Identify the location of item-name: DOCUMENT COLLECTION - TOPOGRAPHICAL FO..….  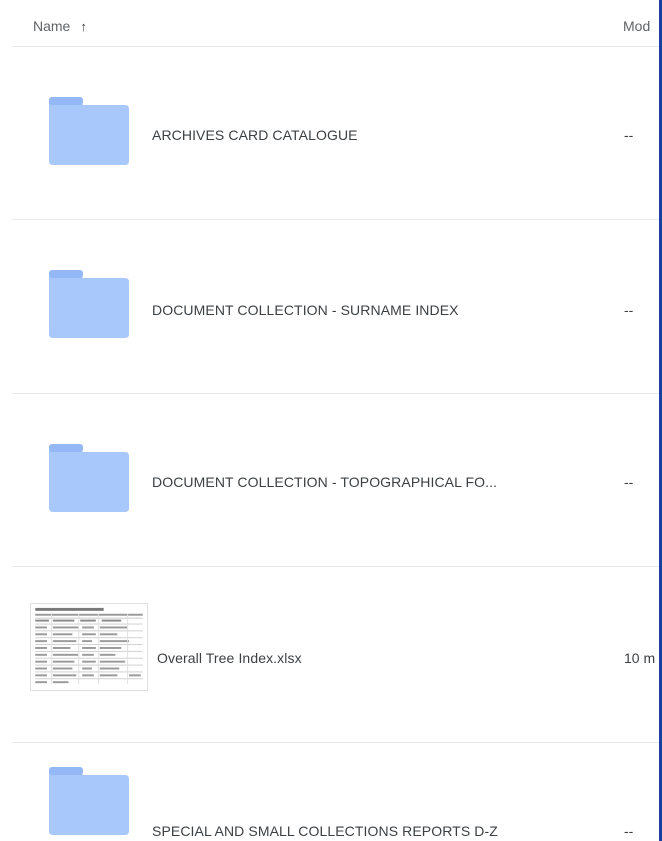
(325, 482).